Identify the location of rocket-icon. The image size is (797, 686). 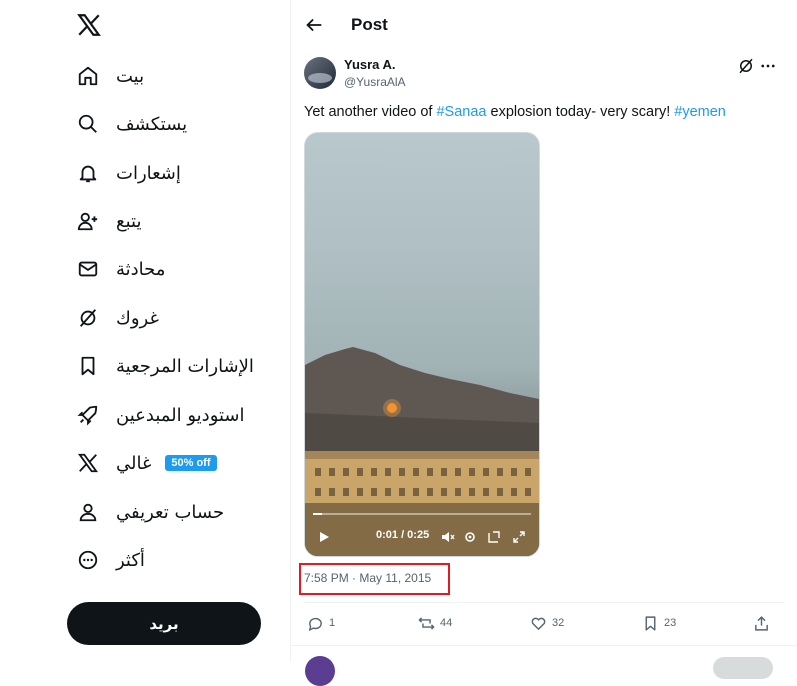
(88, 415).